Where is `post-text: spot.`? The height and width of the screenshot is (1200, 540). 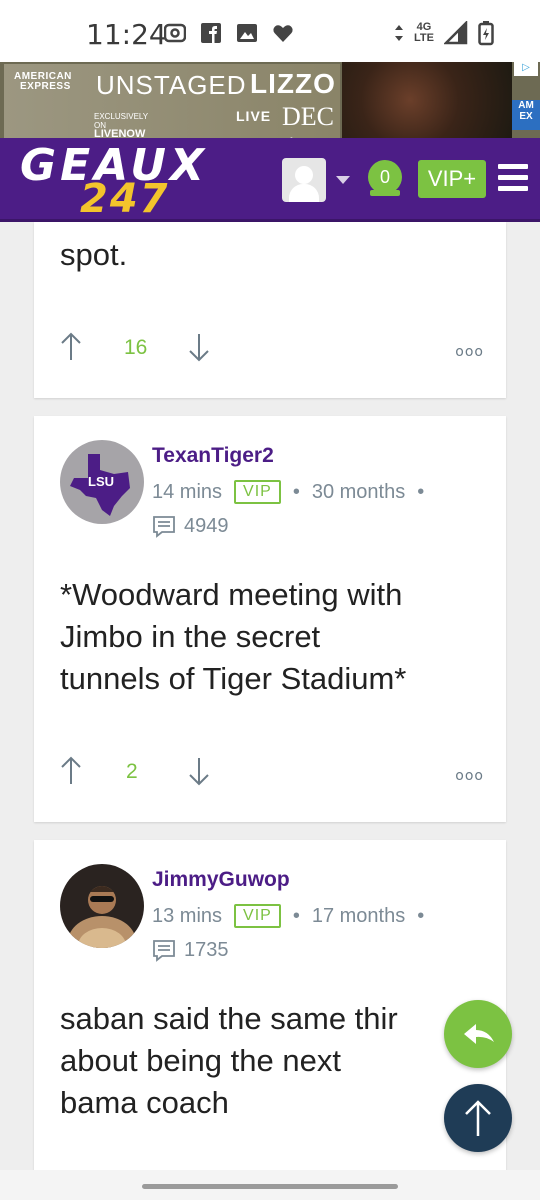 post-text: spot. is located at coordinates (94, 254).